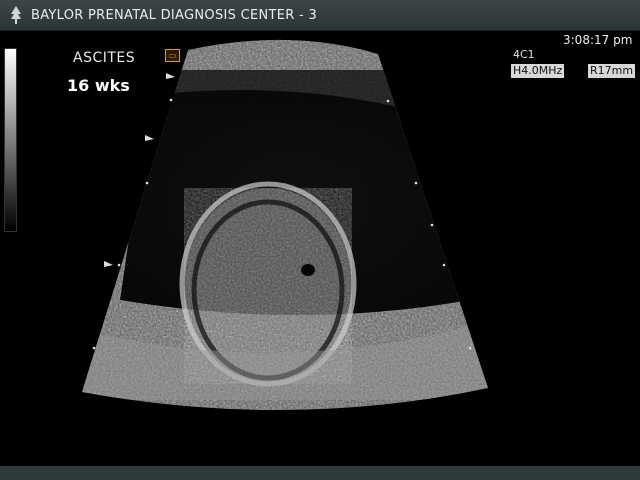  Describe the element at coordinates (98, 85) in the screenshot. I see `gestational-age-label: 16 wks` at that location.